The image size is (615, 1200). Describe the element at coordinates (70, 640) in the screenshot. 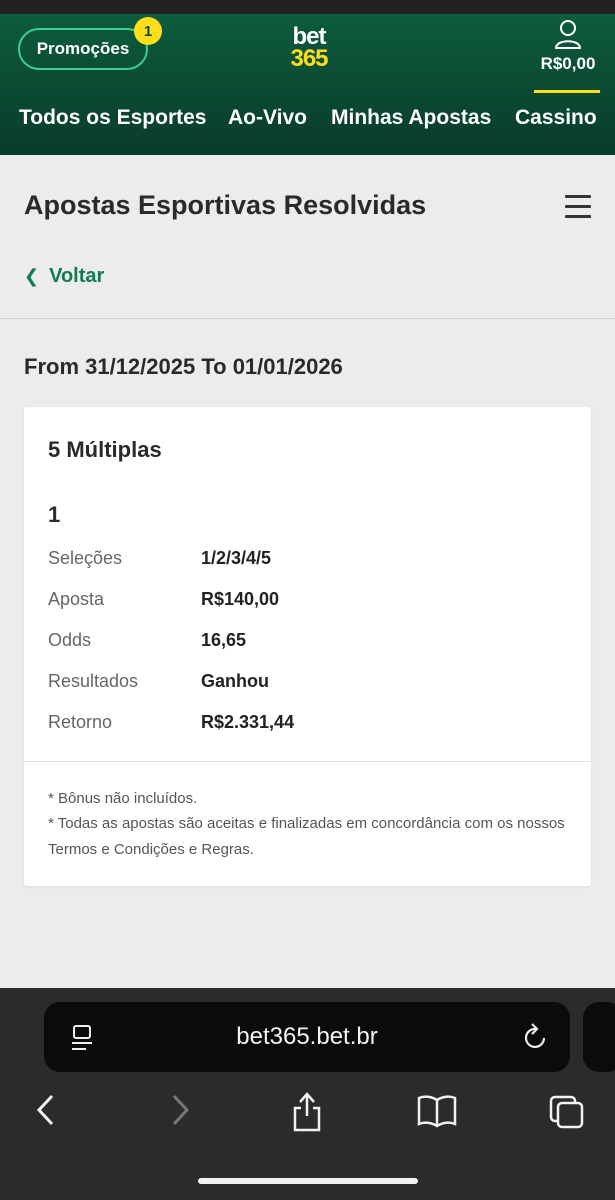

I see `row-label: Odds` at that location.